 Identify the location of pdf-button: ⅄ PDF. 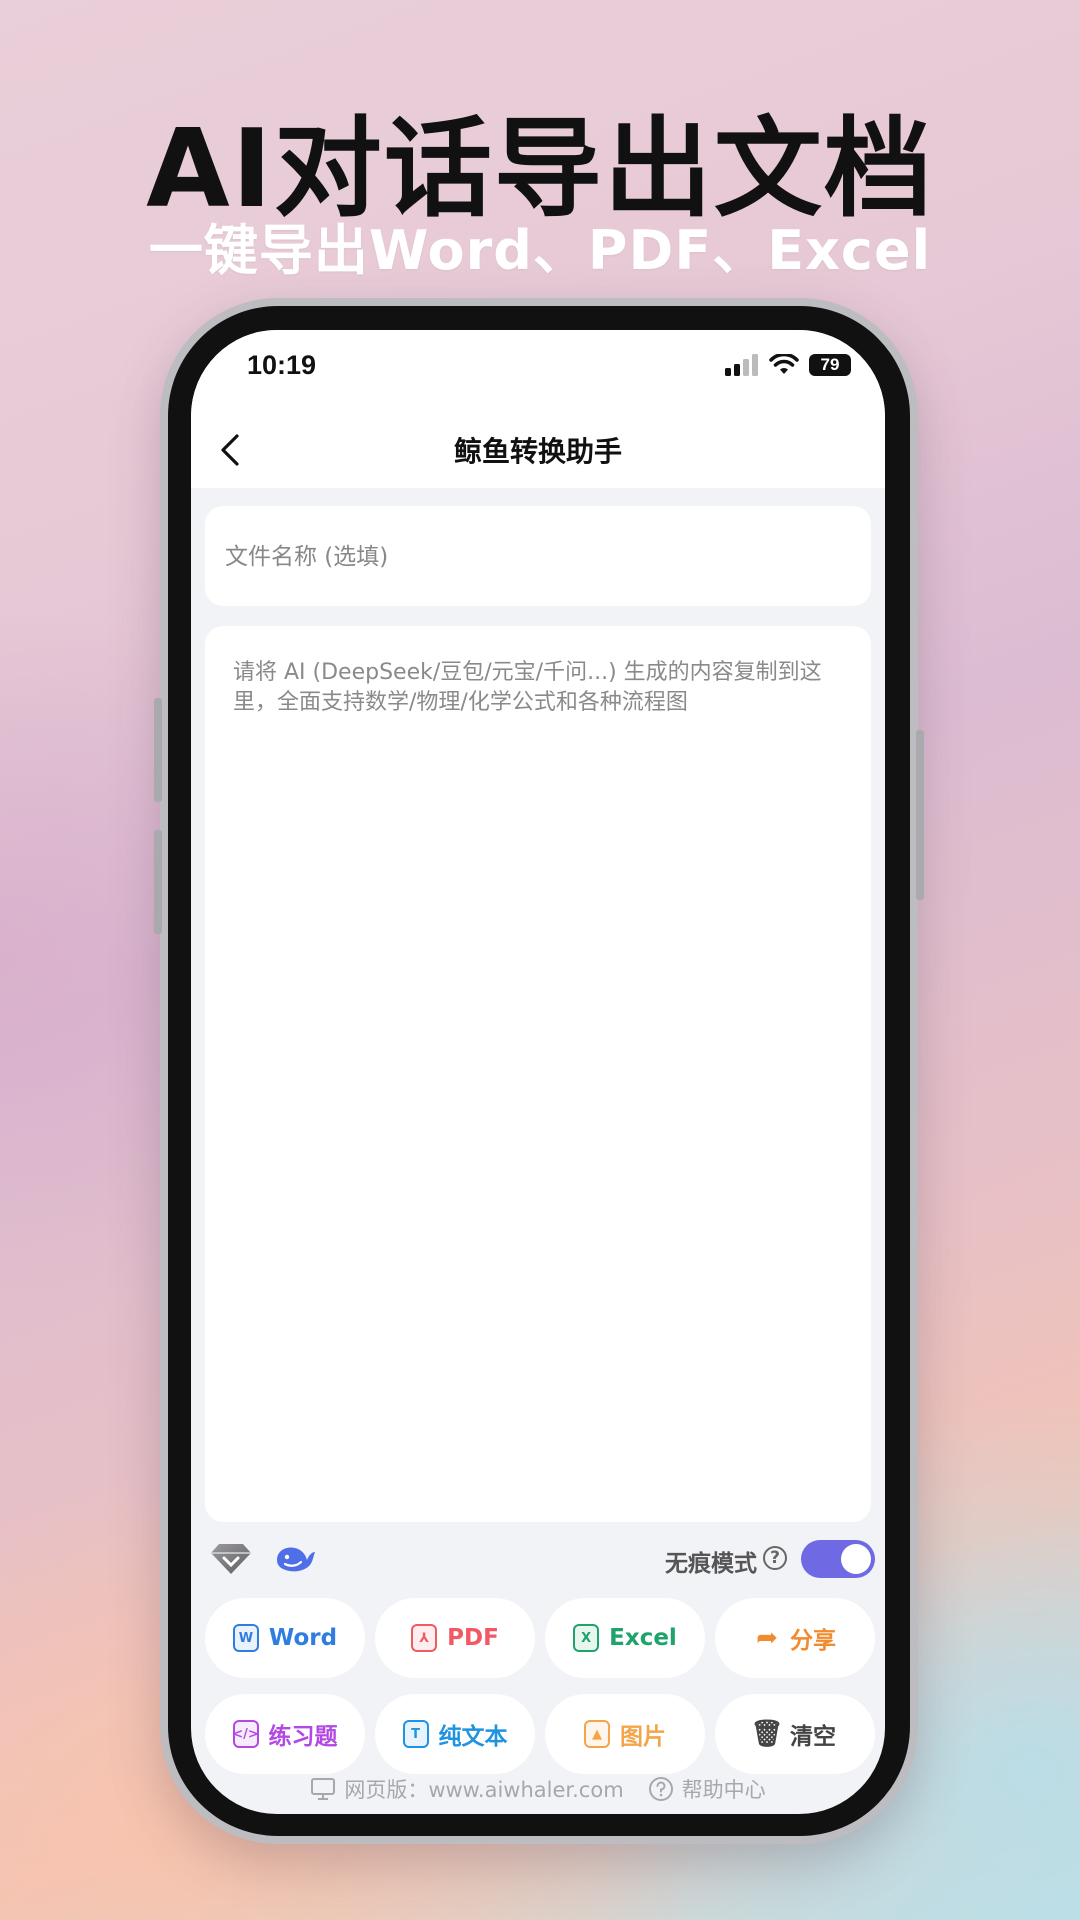
(455, 1638).